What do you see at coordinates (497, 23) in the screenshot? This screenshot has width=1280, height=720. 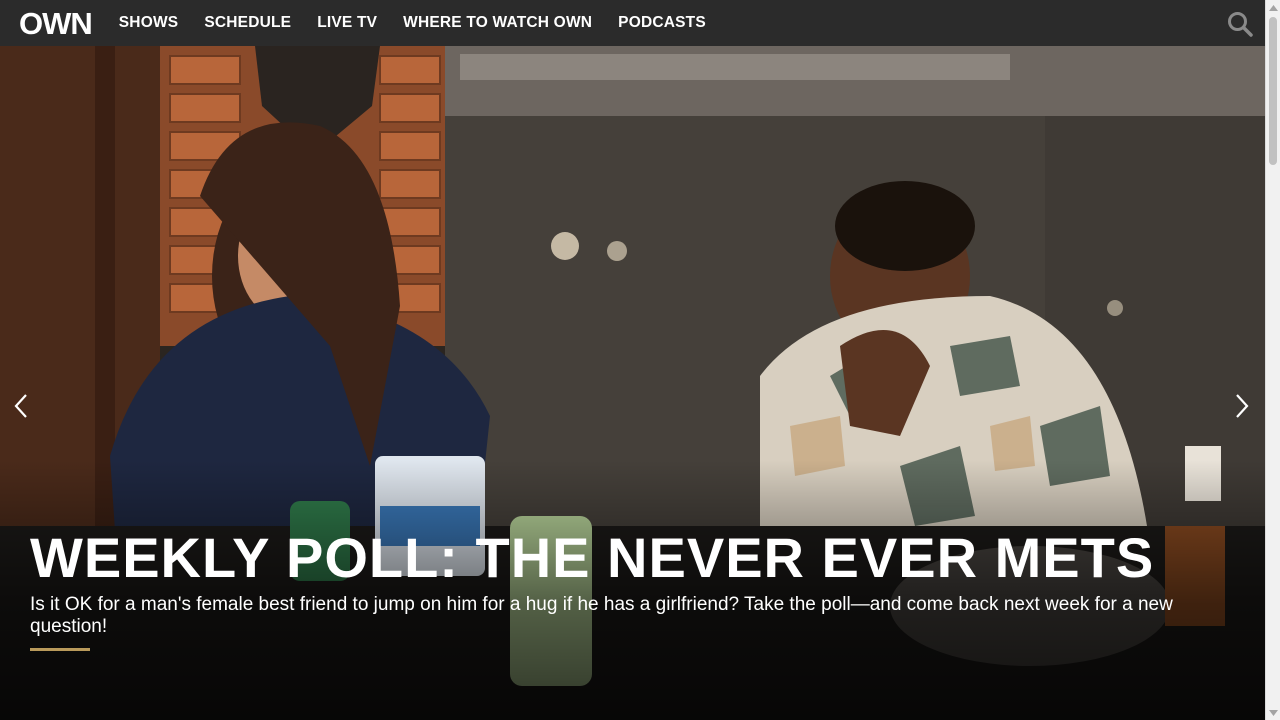 I see `nav-item-where-to-watch: WHERE TO WATCH OWN` at bounding box center [497, 23].